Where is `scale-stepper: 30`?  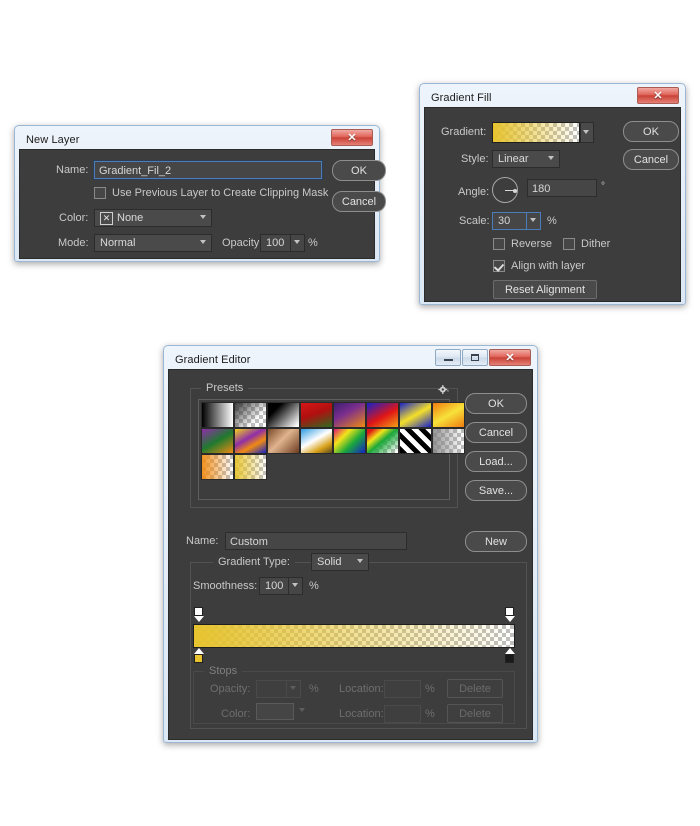 scale-stepper: 30 is located at coordinates (516, 221).